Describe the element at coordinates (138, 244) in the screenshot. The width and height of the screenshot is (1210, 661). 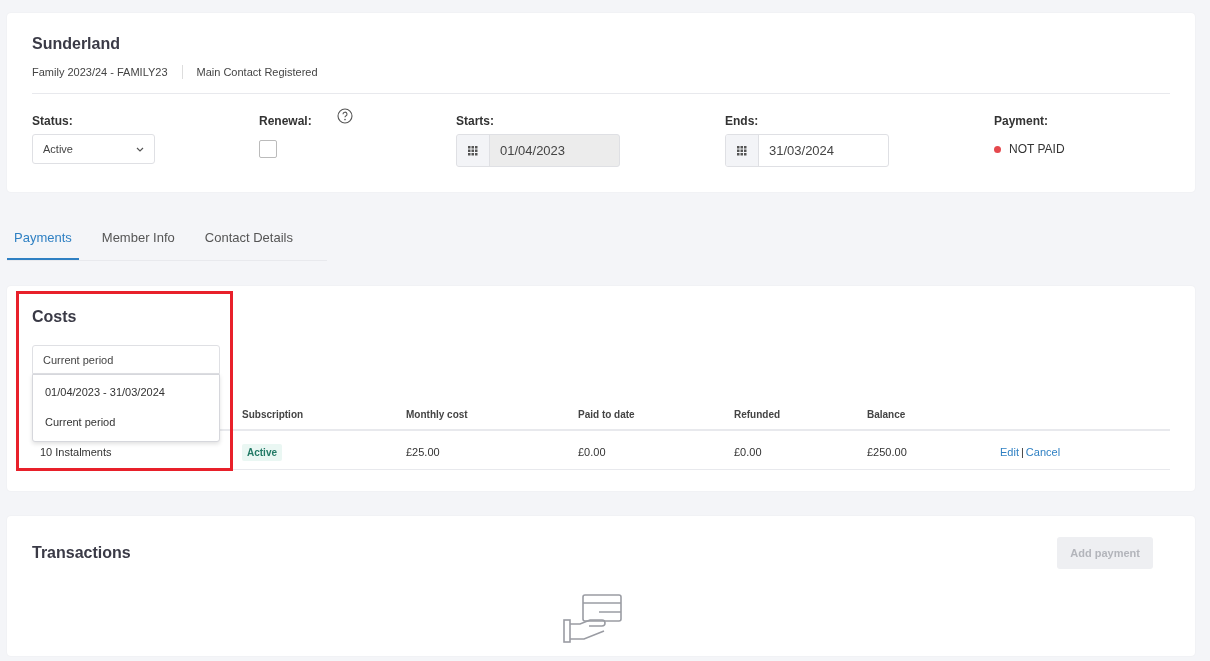
I see `tab: Member Info` at that location.